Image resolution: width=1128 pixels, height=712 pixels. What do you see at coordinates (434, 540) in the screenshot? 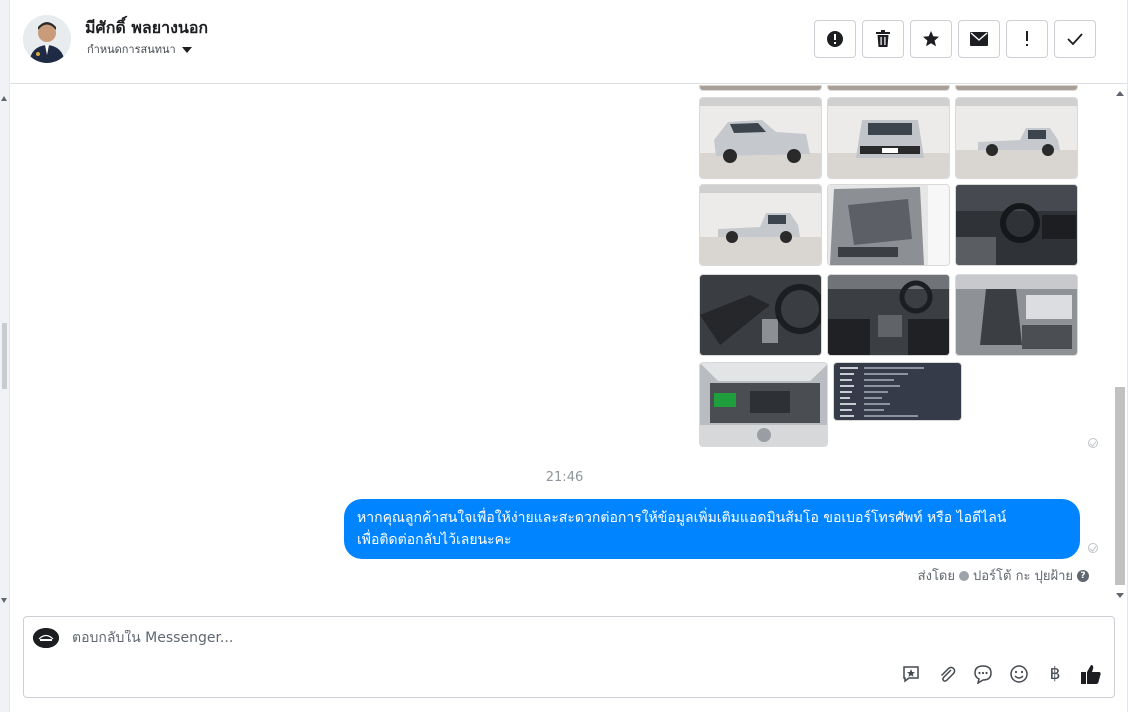
I see `message-text-line: เพื่อติดต่อกลับไว้เลยนะคะ` at bounding box center [434, 540].